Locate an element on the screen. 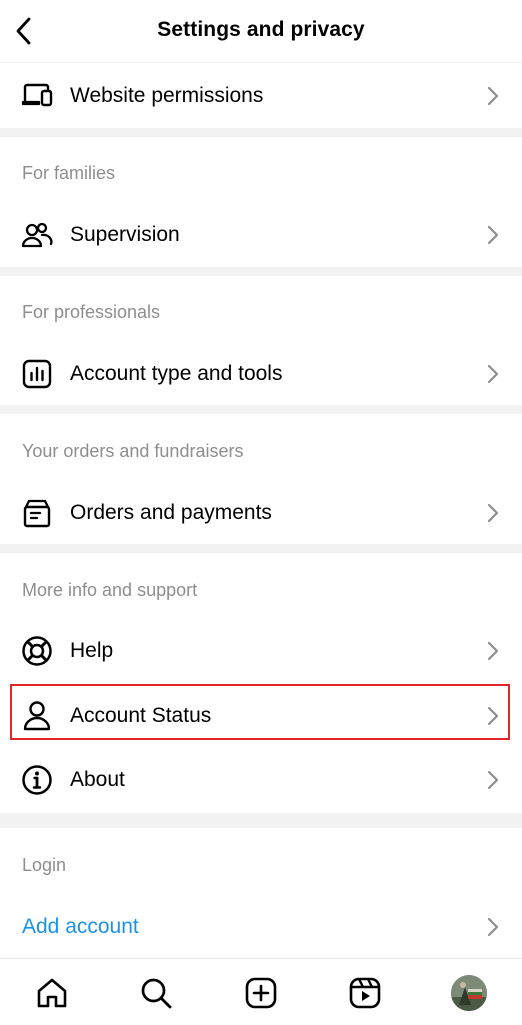  row-label: About is located at coordinates (97, 779).